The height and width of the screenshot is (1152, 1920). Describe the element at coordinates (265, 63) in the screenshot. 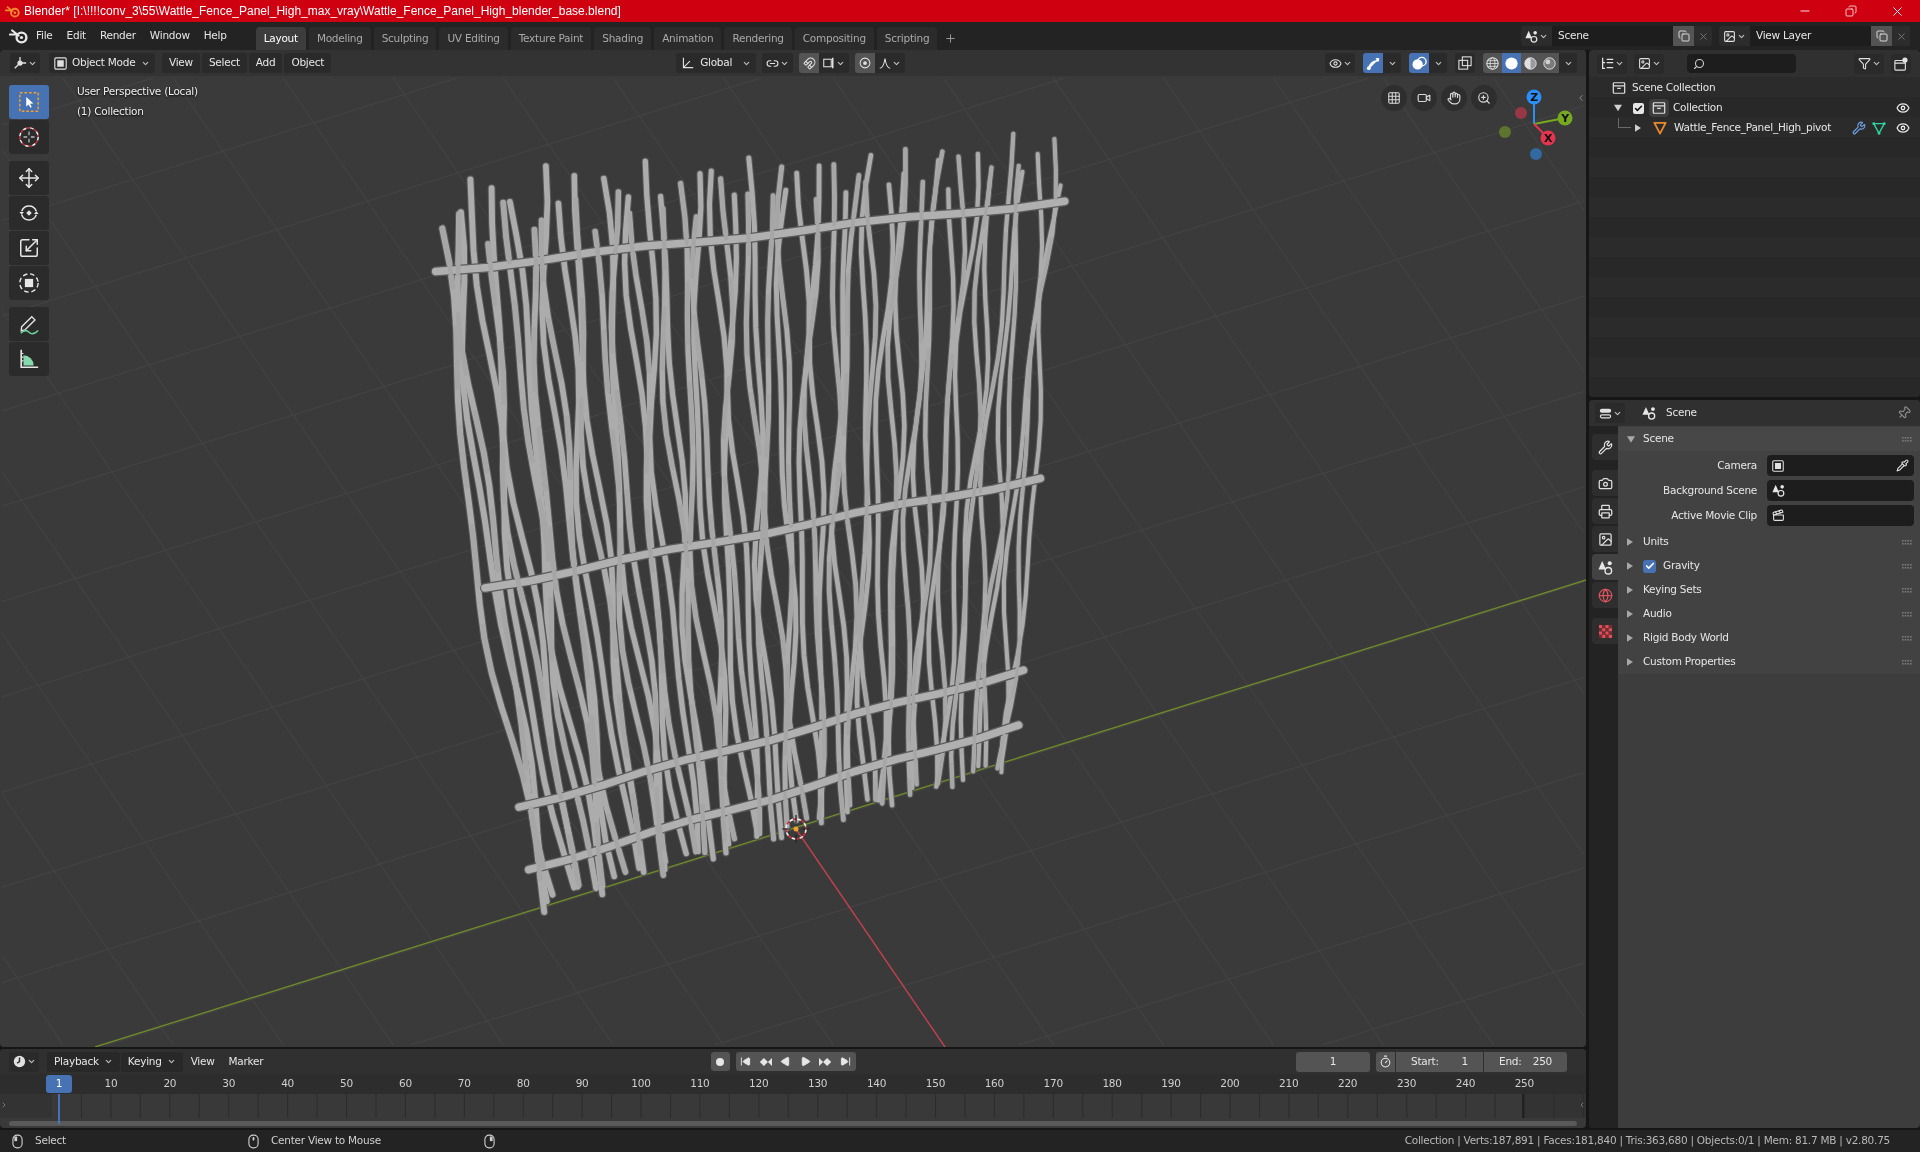

I see `header-menu: Add` at that location.